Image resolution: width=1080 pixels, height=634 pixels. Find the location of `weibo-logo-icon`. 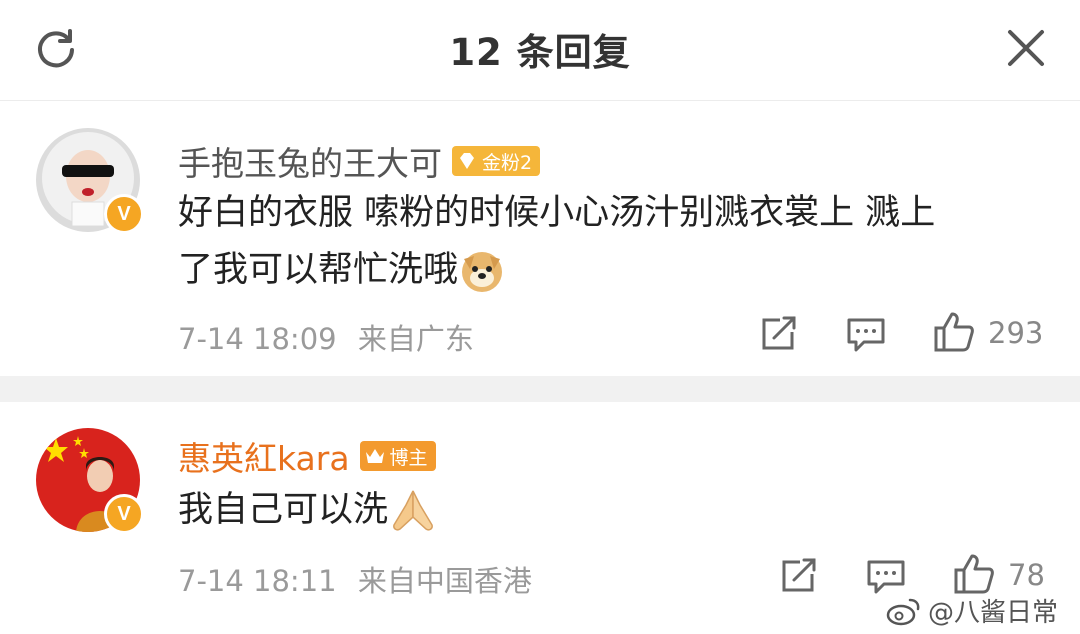

weibo-logo-icon is located at coordinates (903, 611).